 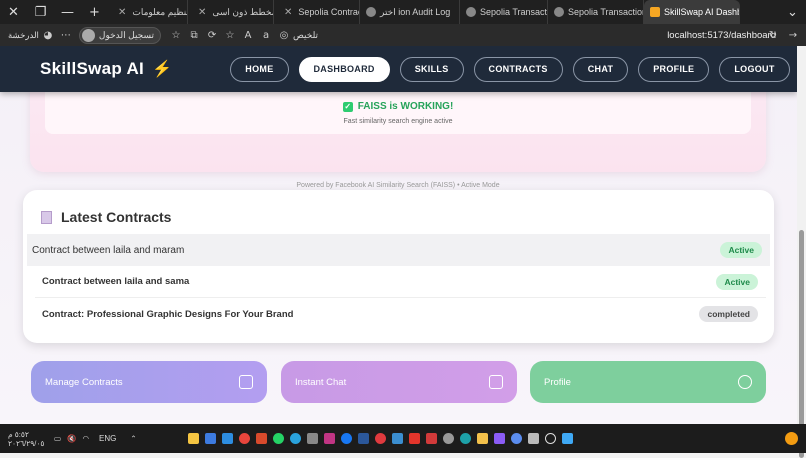 What do you see at coordinates (399, 382) in the screenshot?
I see `instant-chat-button: Instant Chat` at bounding box center [399, 382].